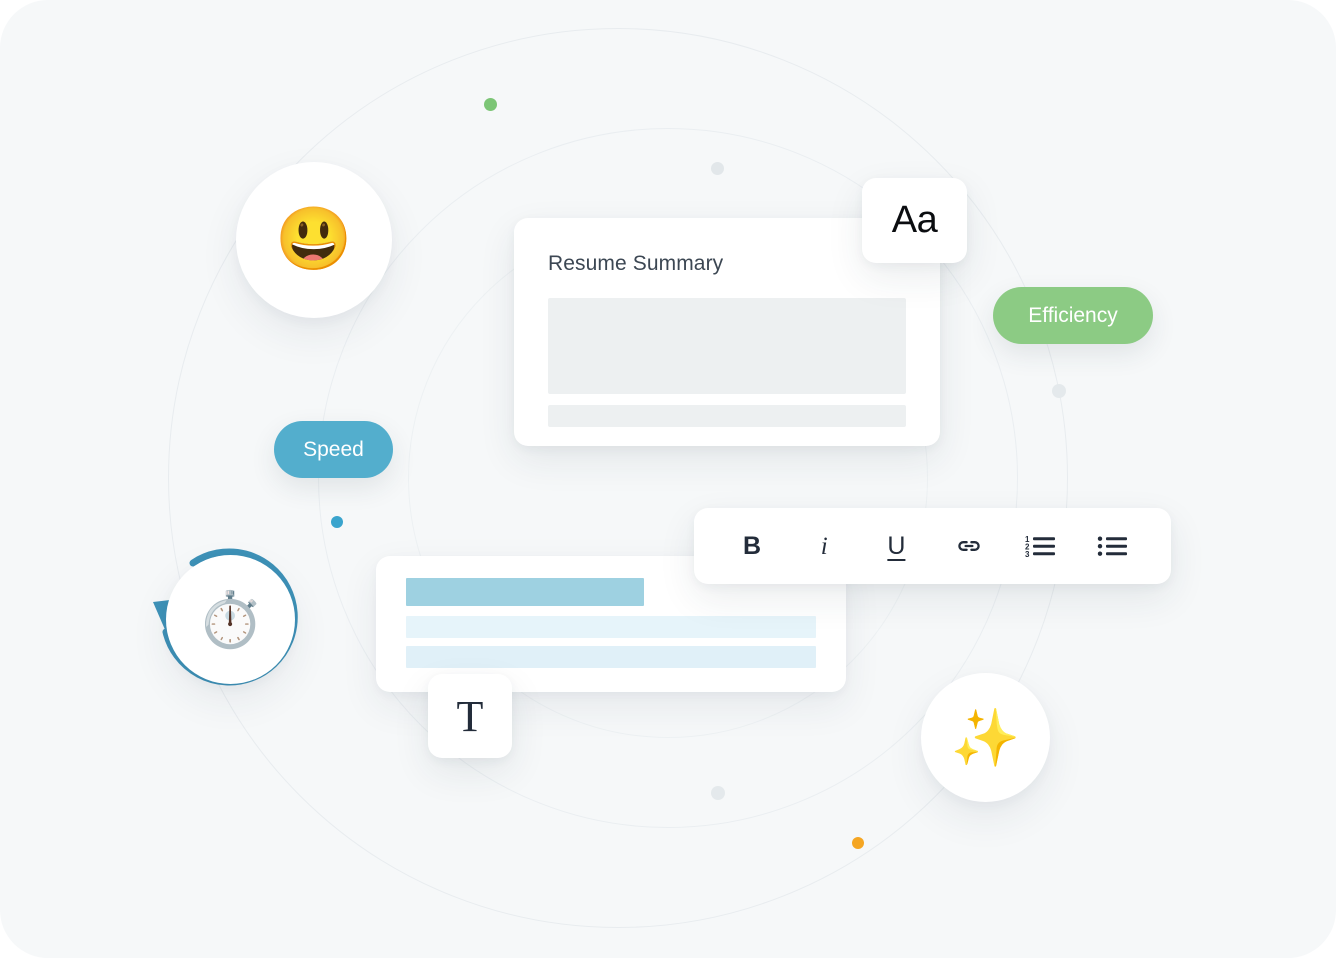 The width and height of the screenshot is (1336, 958). I want to click on italic-icon: i, so click(824, 546).